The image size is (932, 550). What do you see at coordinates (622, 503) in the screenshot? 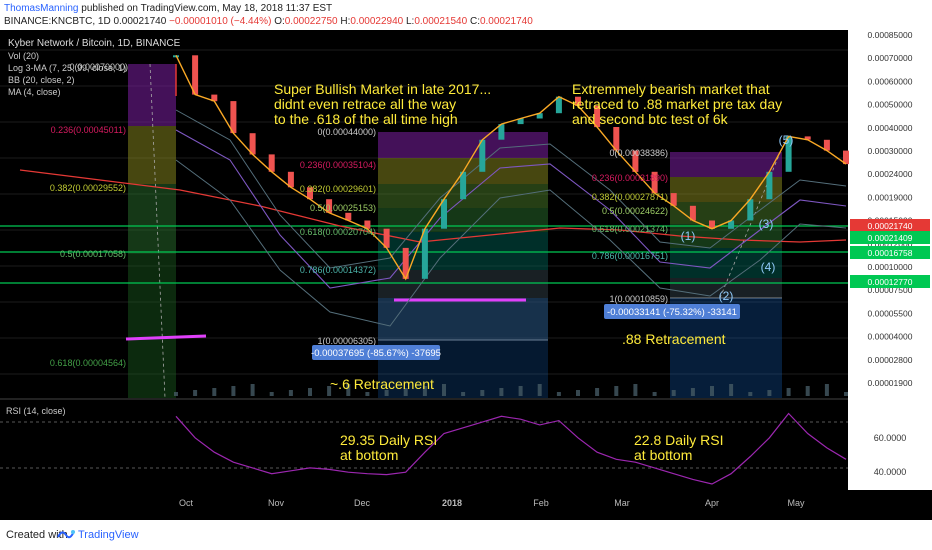
I see `time-axis-tick: Mar` at bounding box center [622, 503].